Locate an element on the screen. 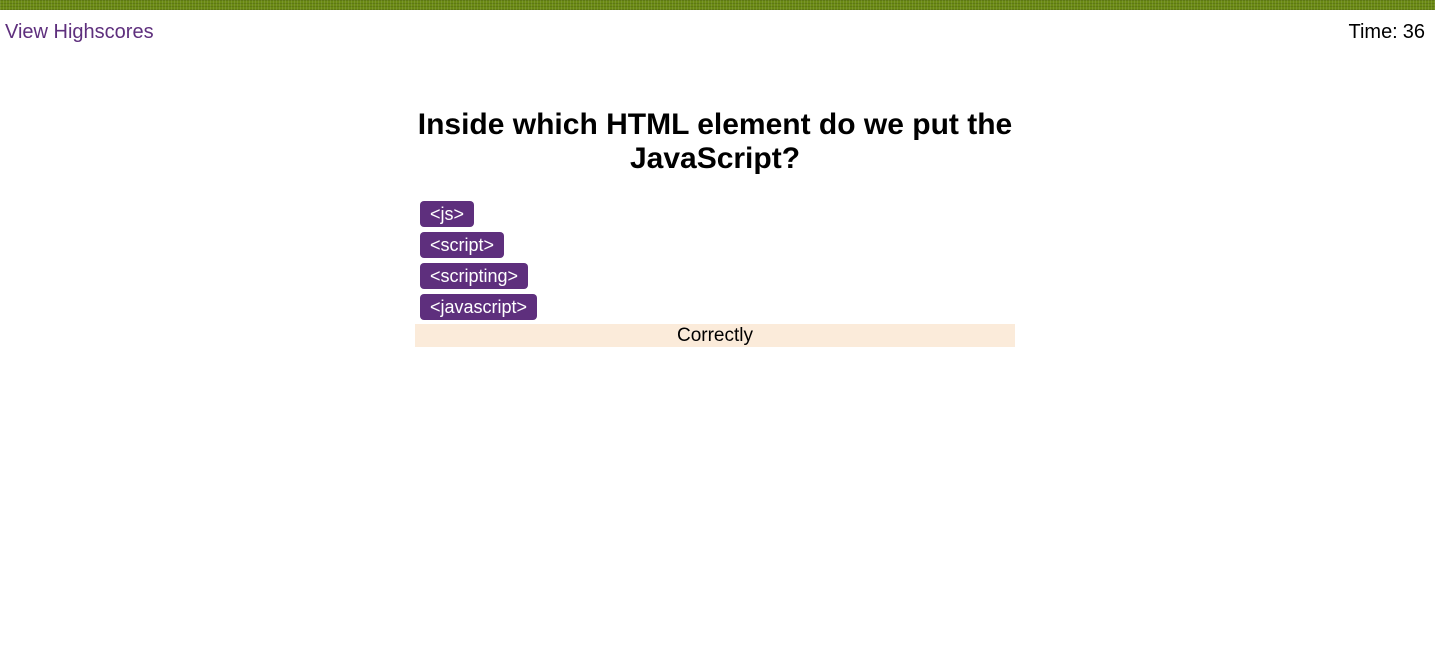 This screenshot has height=667, width=1435. choice-button-3: <scripting> is located at coordinates (474, 276).